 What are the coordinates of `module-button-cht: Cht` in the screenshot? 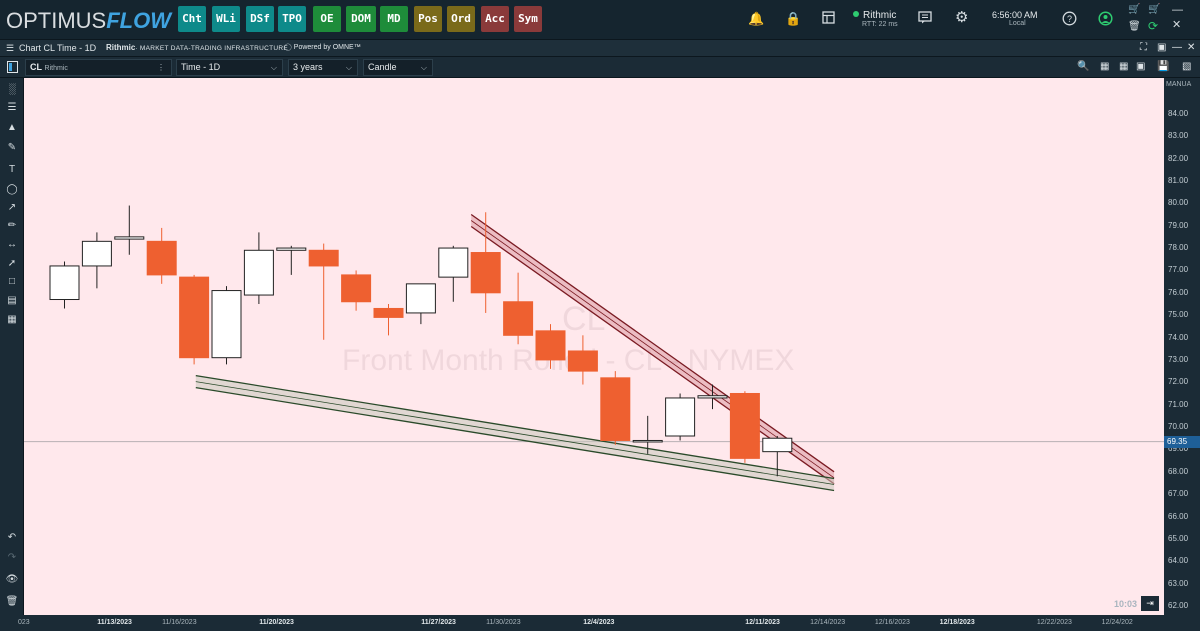 It's located at (192, 19).